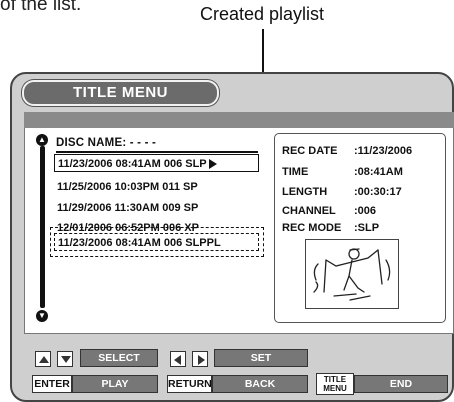 The image size is (454, 402). Describe the element at coordinates (347, 151) in the screenshot. I see `info-rec-date: REC DATE :11/23/2006` at that location.